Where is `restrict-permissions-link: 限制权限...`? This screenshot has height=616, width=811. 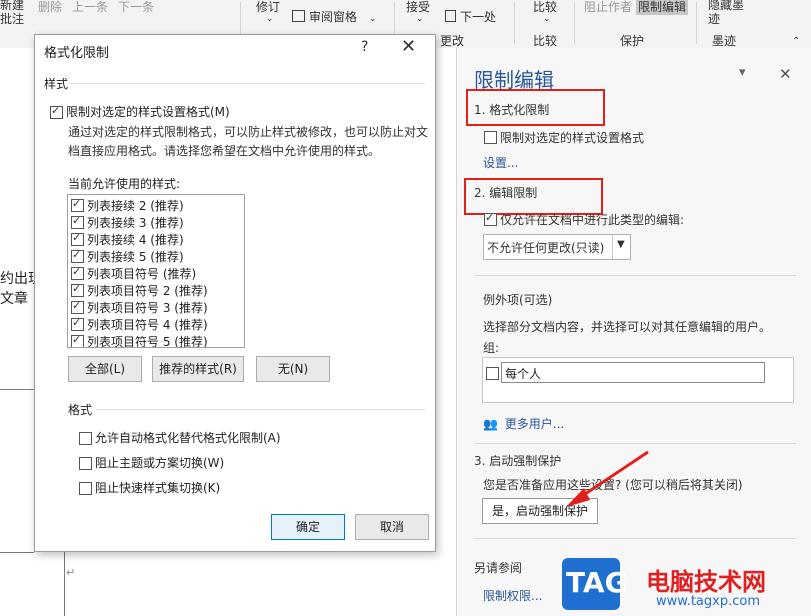 restrict-permissions-link: 限制权限... is located at coordinates (512, 595).